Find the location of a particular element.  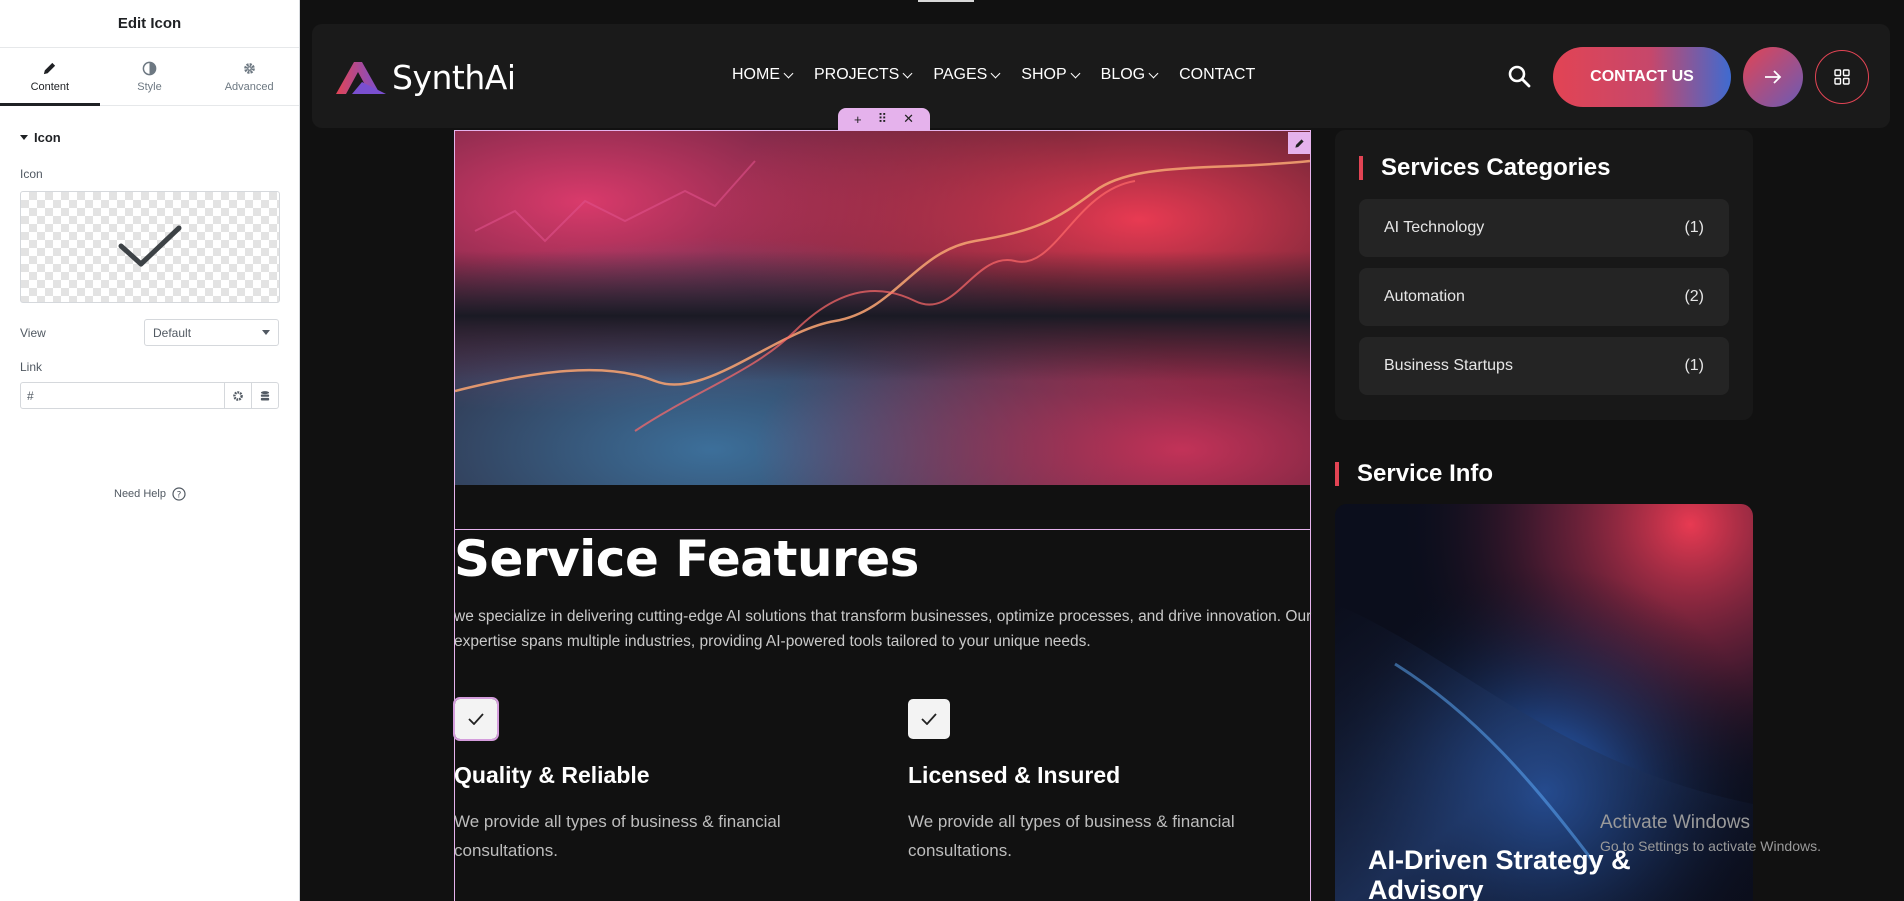

section-toggle-icon: Icon is located at coordinates (149, 137).